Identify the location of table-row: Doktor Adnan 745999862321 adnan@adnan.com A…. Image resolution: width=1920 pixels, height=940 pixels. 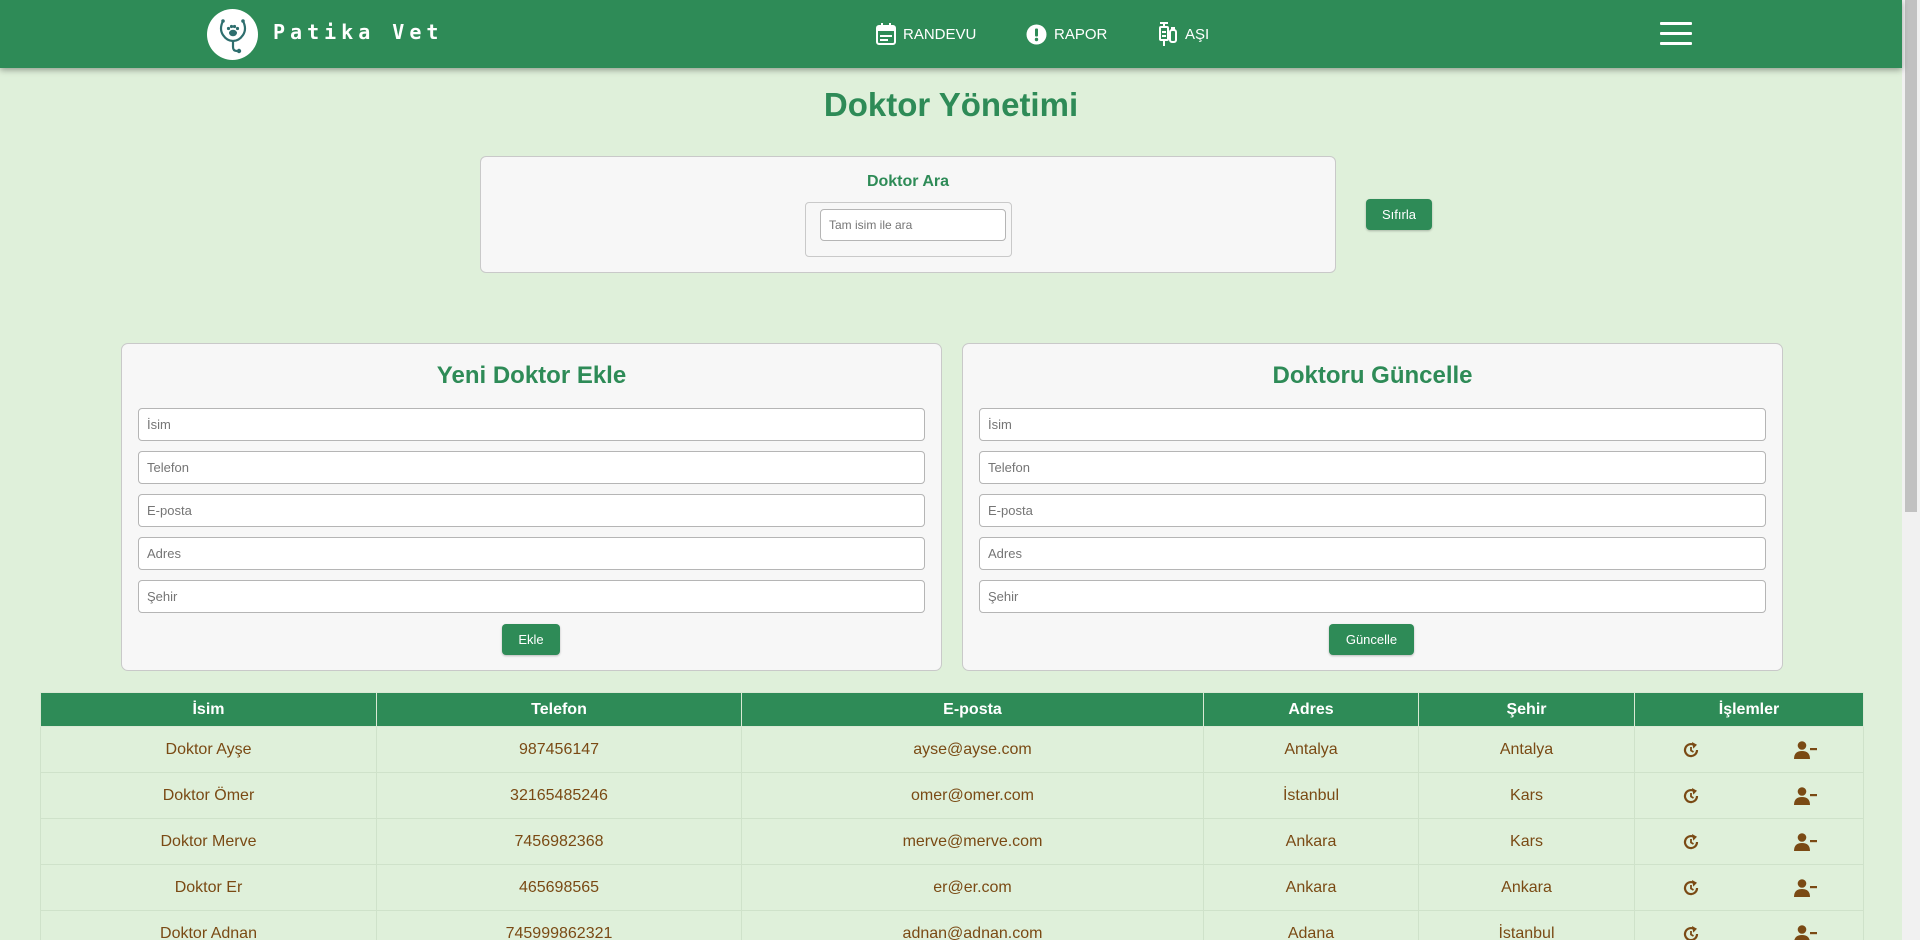
(952, 925).